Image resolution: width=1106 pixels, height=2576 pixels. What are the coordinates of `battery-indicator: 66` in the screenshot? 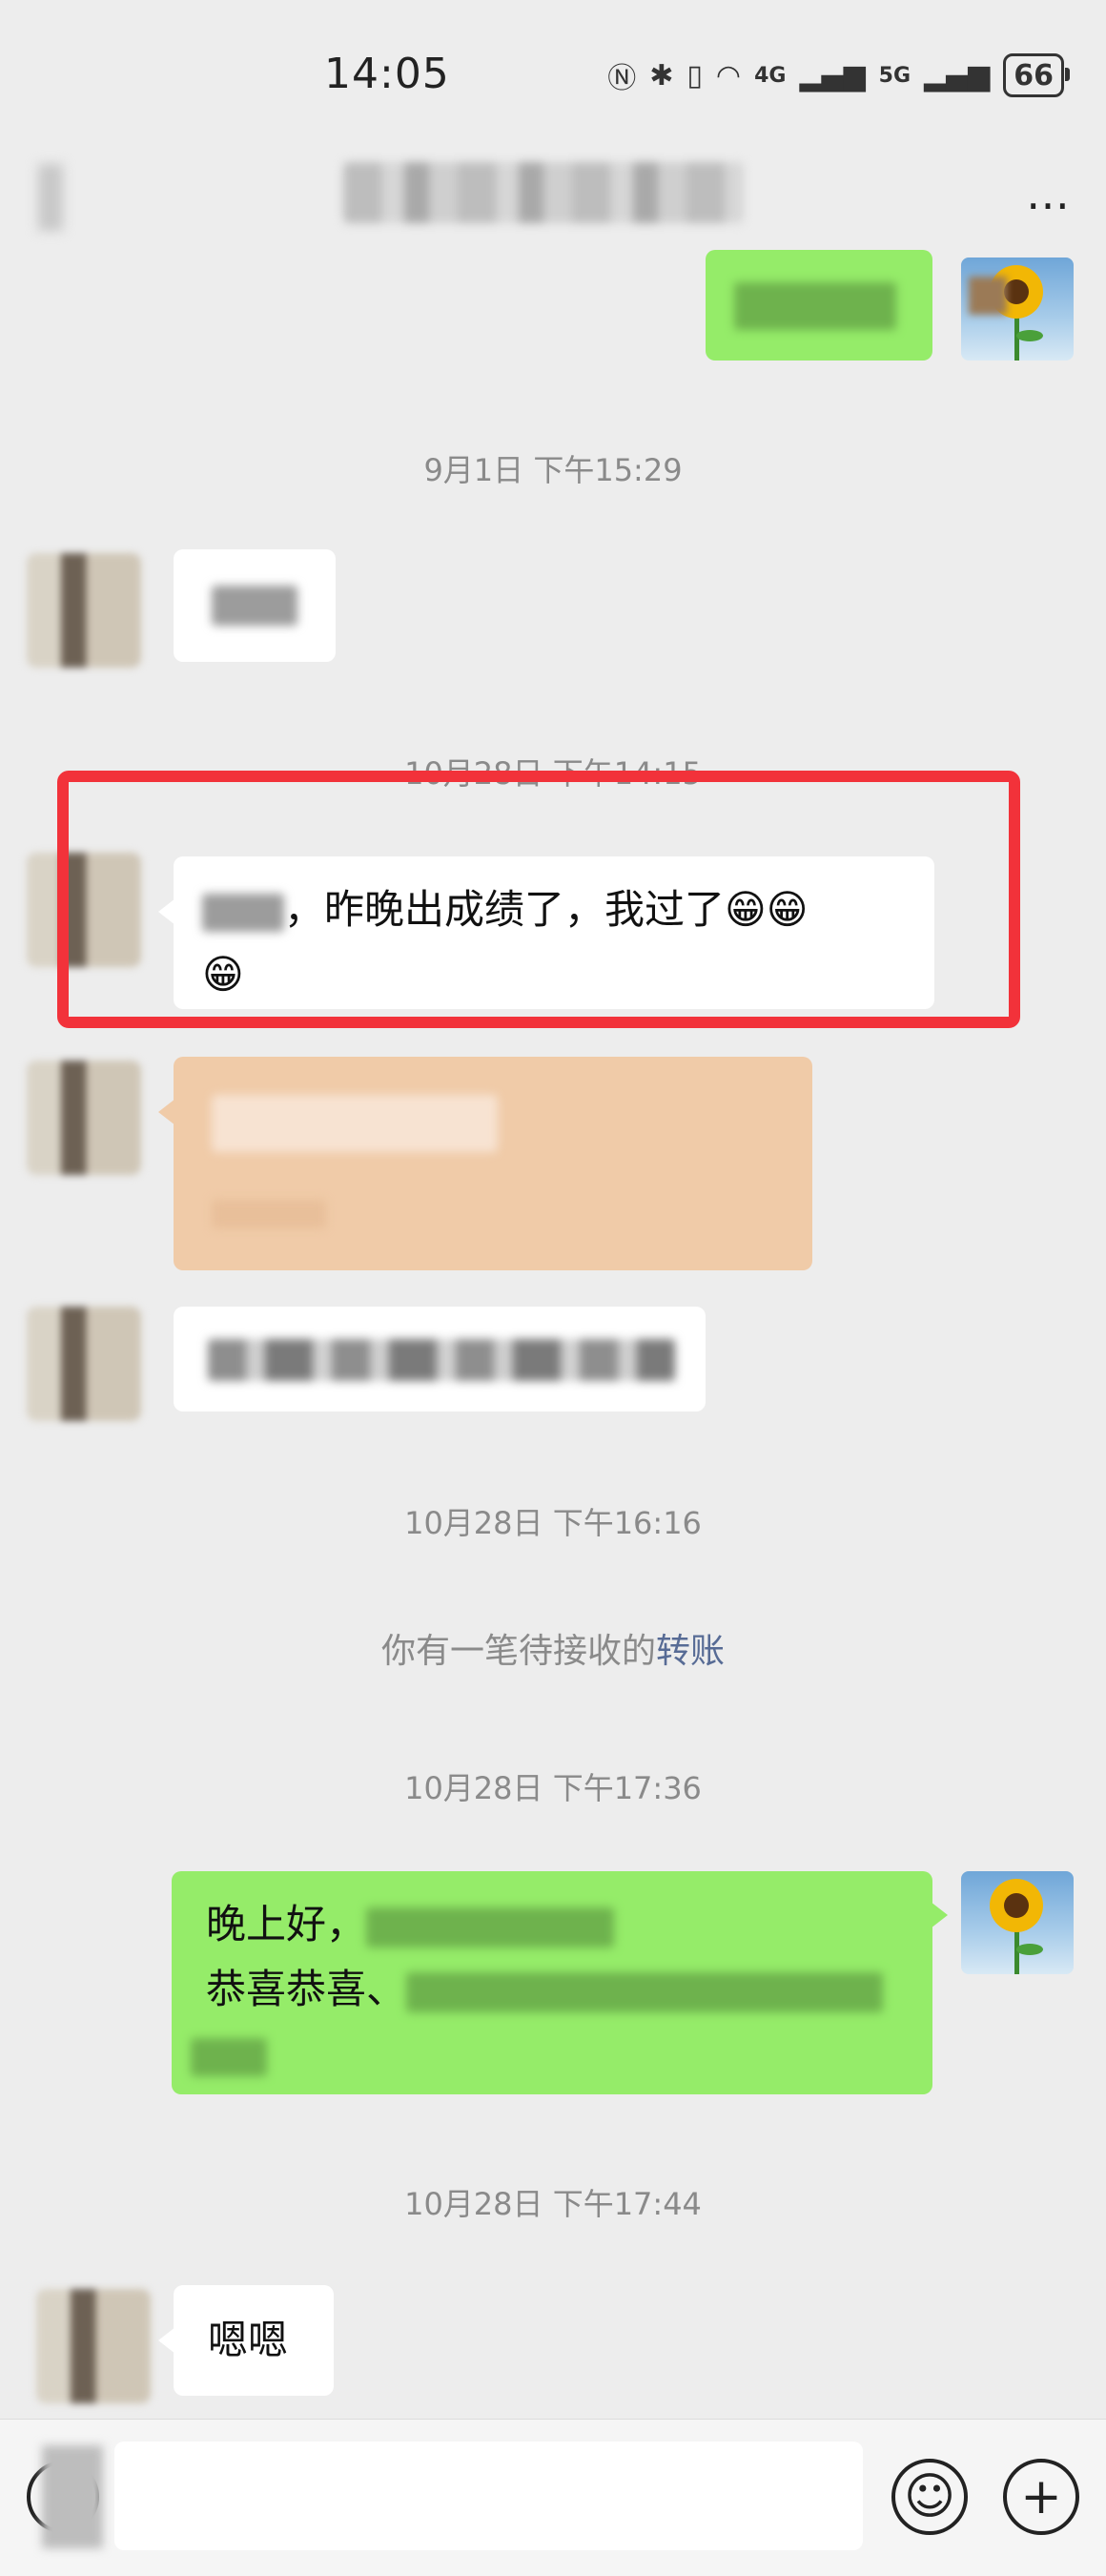 It's located at (1036, 75).